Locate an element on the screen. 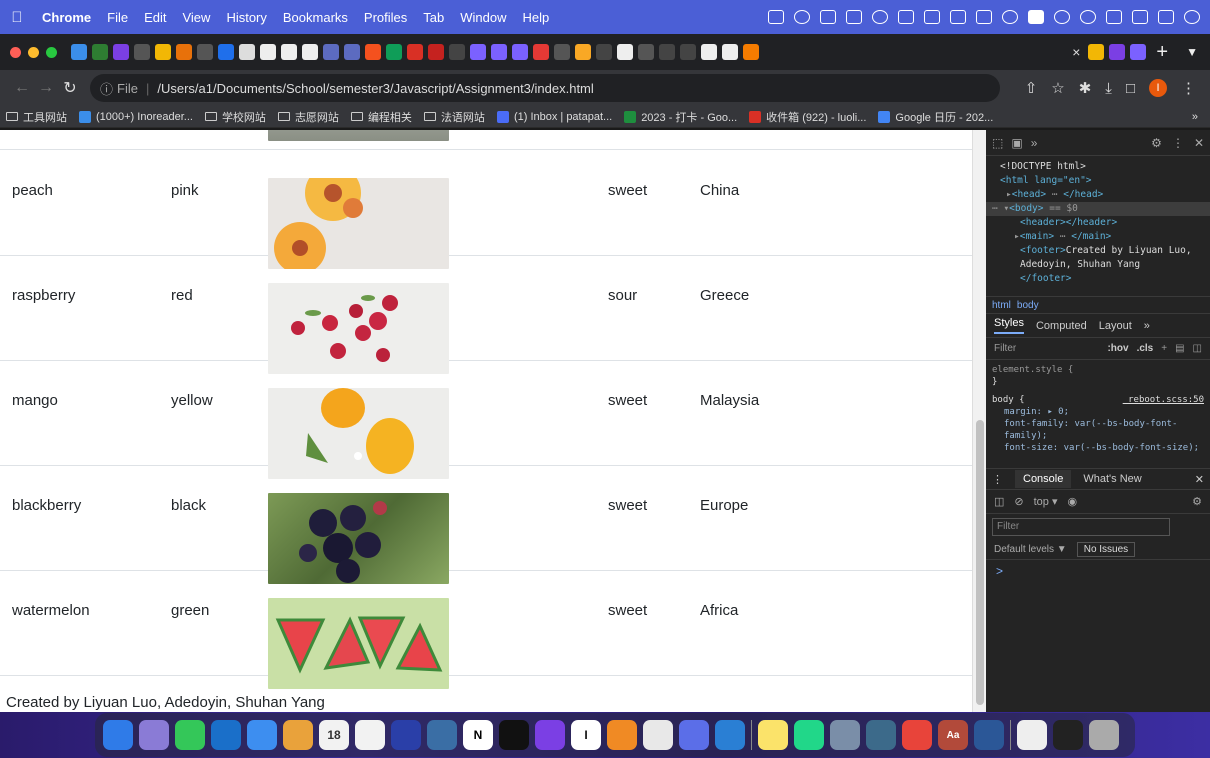 The image size is (1210, 758). issues-button: No Issues is located at coordinates (1106, 549).